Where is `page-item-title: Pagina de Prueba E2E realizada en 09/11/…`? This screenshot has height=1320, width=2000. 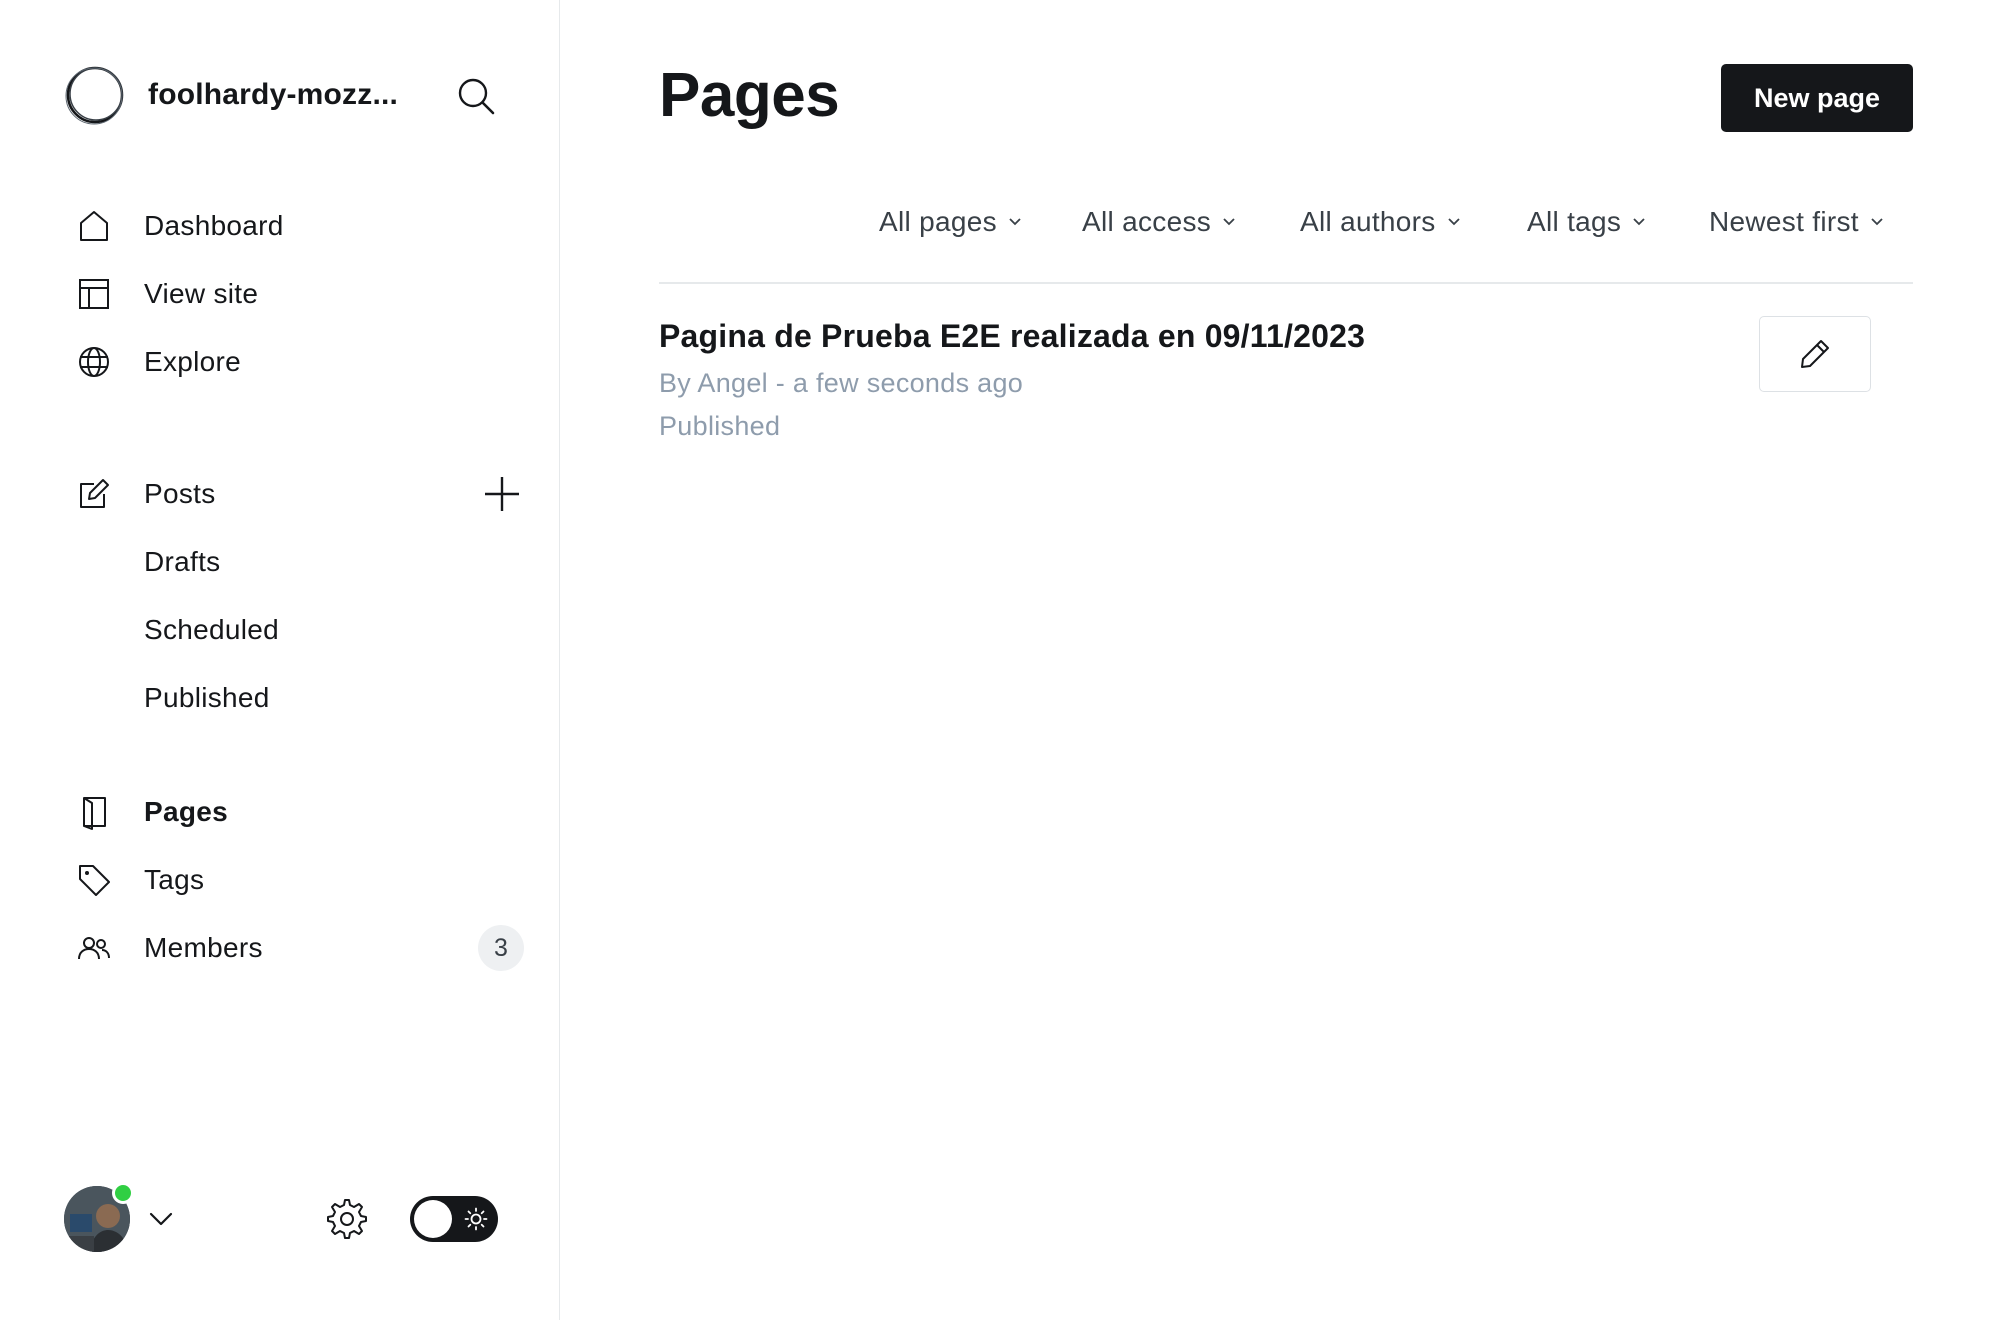 page-item-title: Pagina de Prueba E2E realizada en 09/11/… is located at coordinates (1012, 336).